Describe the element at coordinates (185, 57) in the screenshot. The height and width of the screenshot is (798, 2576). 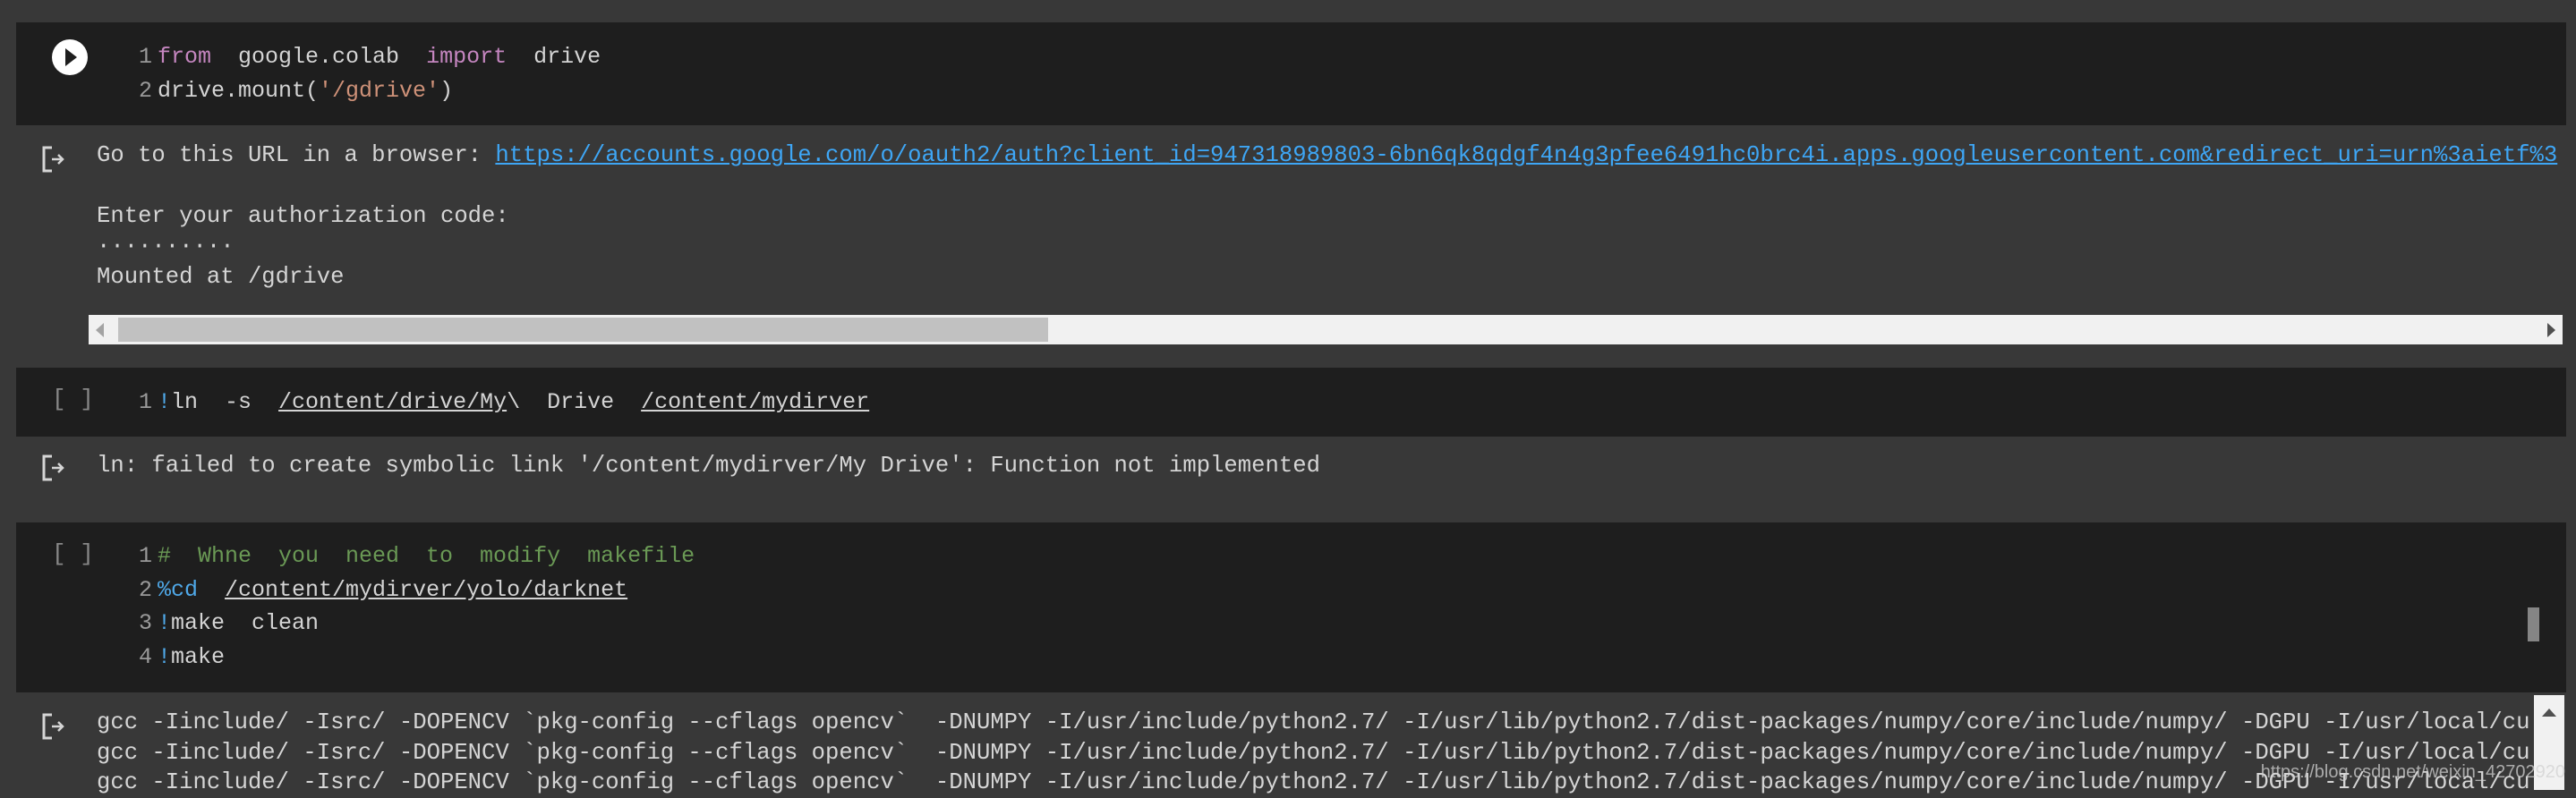
I see `code-token: from` at that location.